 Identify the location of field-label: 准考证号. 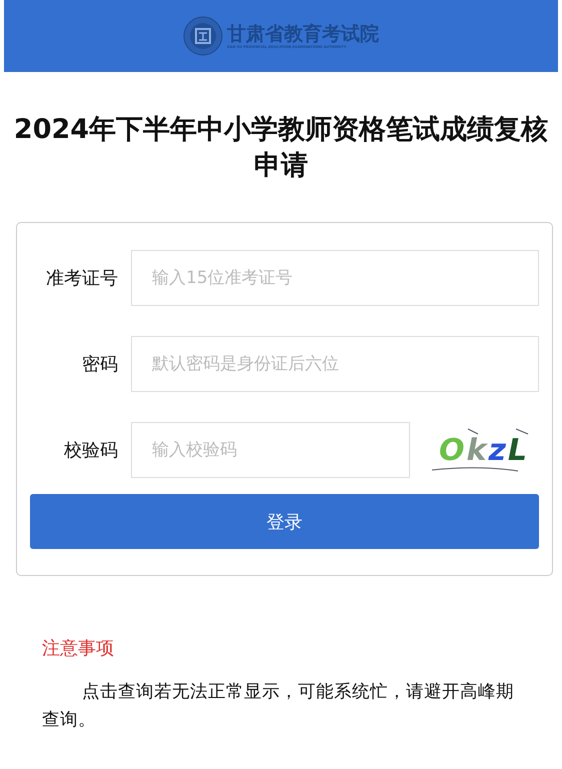
(82, 278).